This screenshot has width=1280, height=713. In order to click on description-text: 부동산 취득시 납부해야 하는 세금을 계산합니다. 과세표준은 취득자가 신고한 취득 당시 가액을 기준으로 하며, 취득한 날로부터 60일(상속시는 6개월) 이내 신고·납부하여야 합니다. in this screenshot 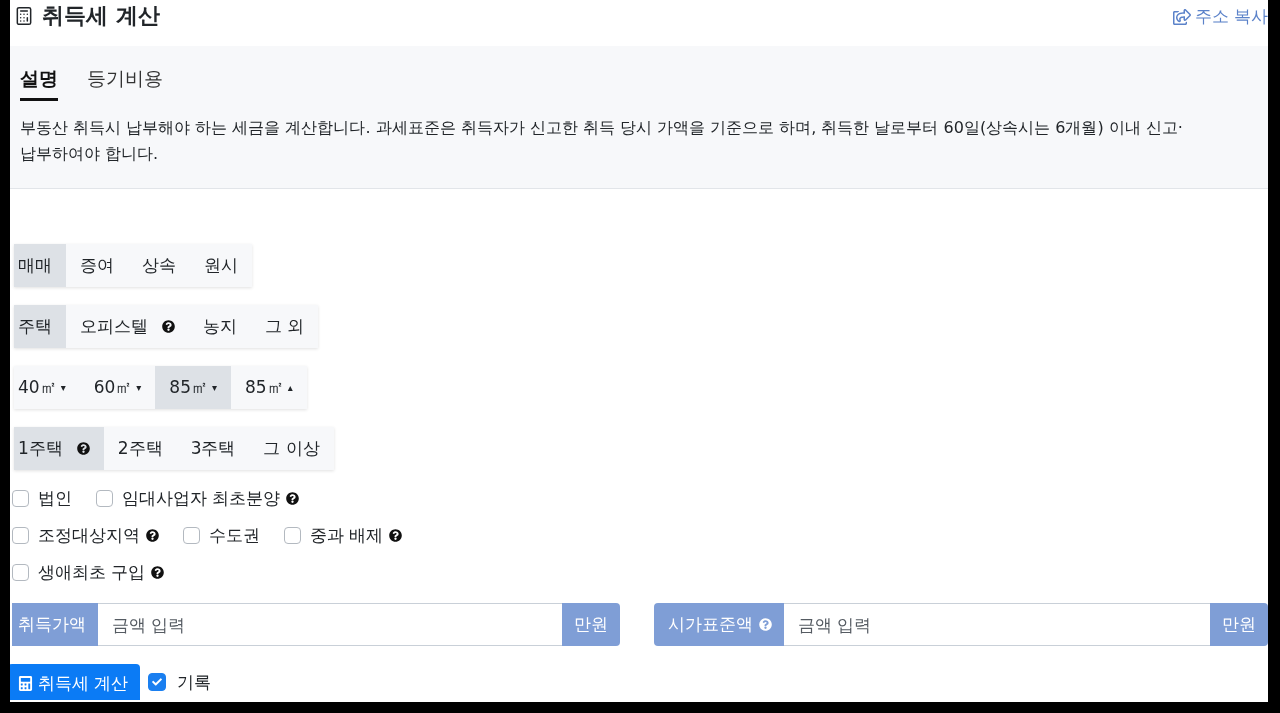, I will do `click(602, 141)`.